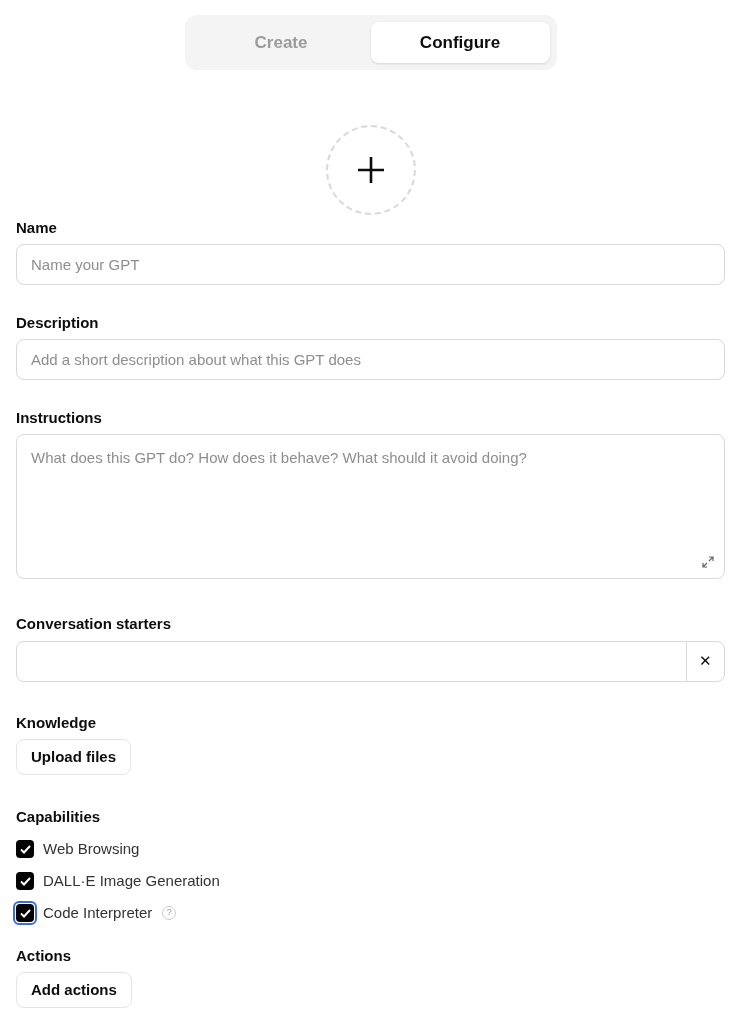  Describe the element at coordinates (73, 757) in the screenshot. I see `upload-files-button: Upload files` at that location.